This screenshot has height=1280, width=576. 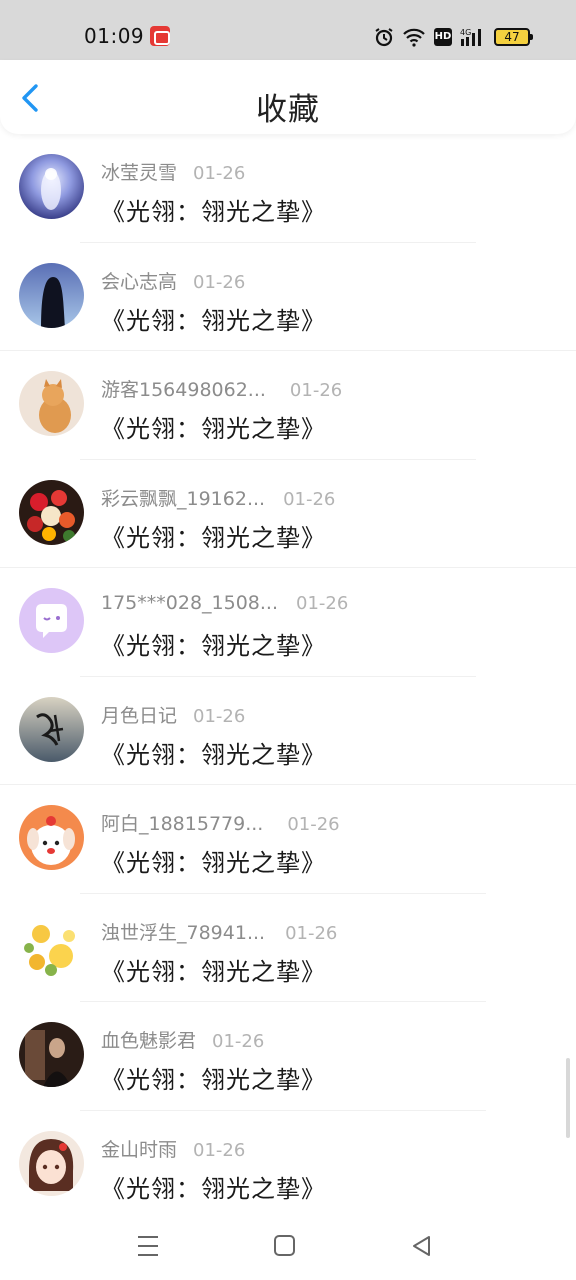 What do you see at coordinates (473, 37) in the screenshot?
I see `signal-4g-icon: 4G` at bounding box center [473, 37].